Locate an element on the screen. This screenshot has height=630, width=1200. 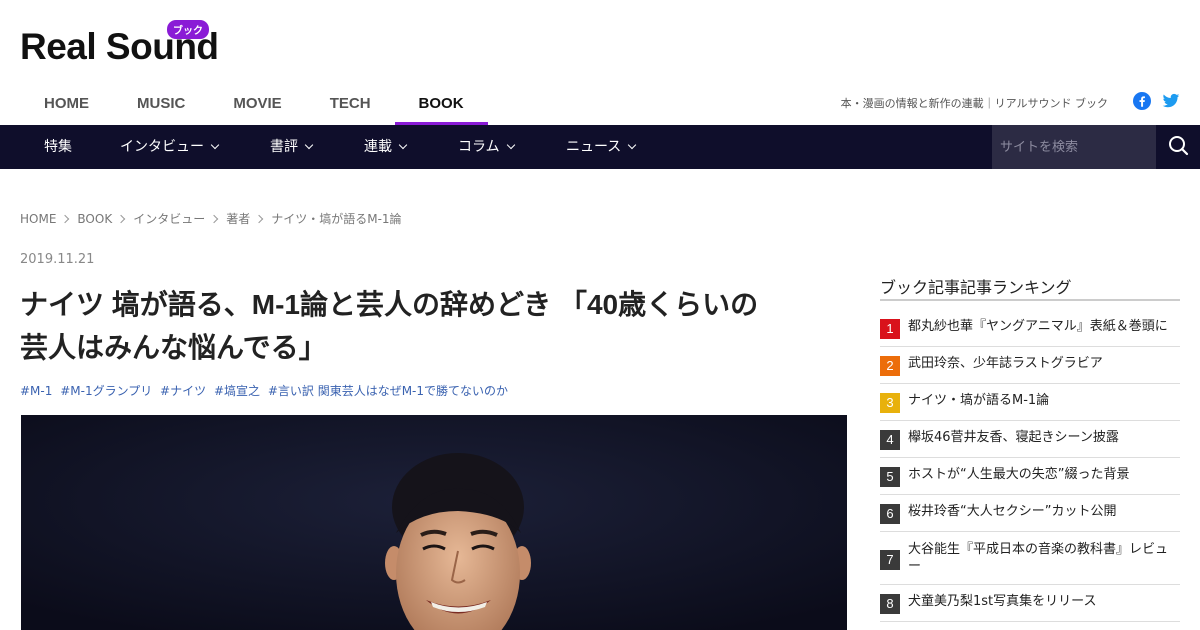
cat-label: 特集 is located at coordinates (58, 147).